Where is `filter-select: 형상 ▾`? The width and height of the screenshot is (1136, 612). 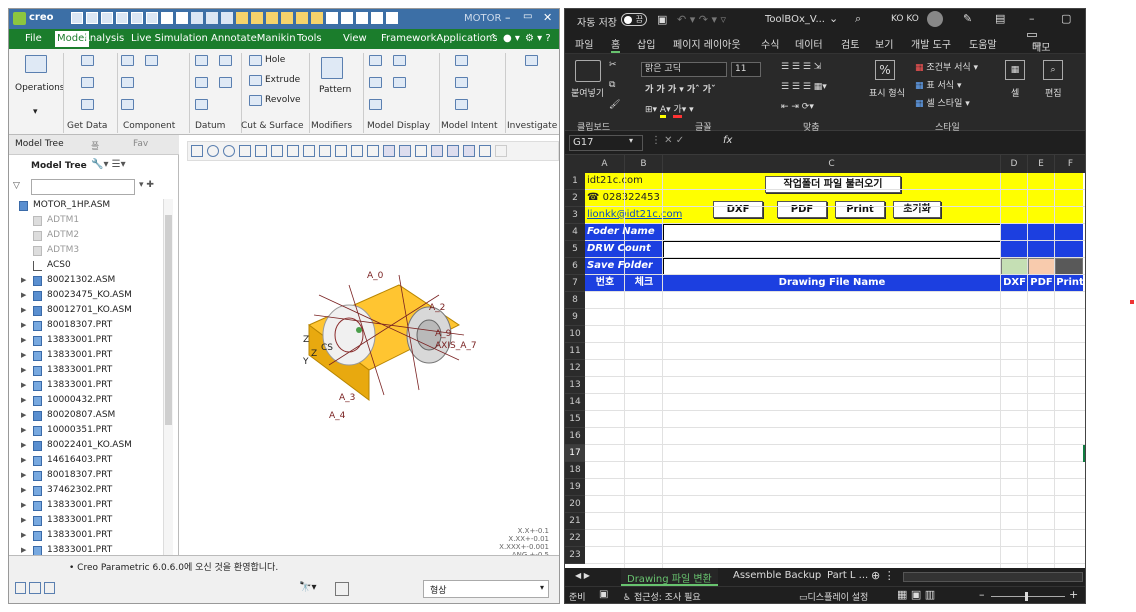
filter-select: 형상 ▾ is located at coordinates (486, 589).